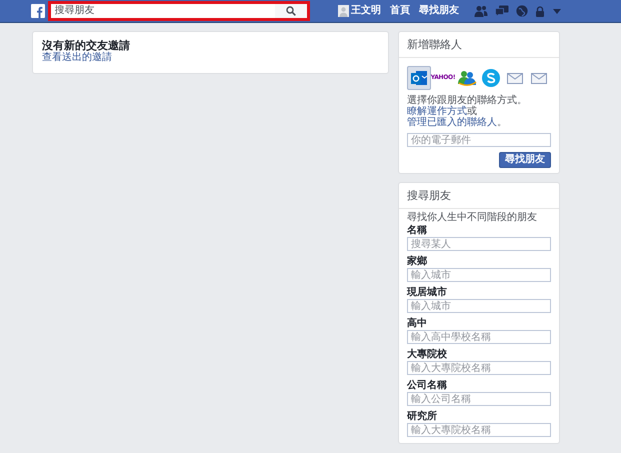 The image size is (621, 453). Describe the element at coordinates (491, 78) in the screenshot. I see `skype-logo` at that location.